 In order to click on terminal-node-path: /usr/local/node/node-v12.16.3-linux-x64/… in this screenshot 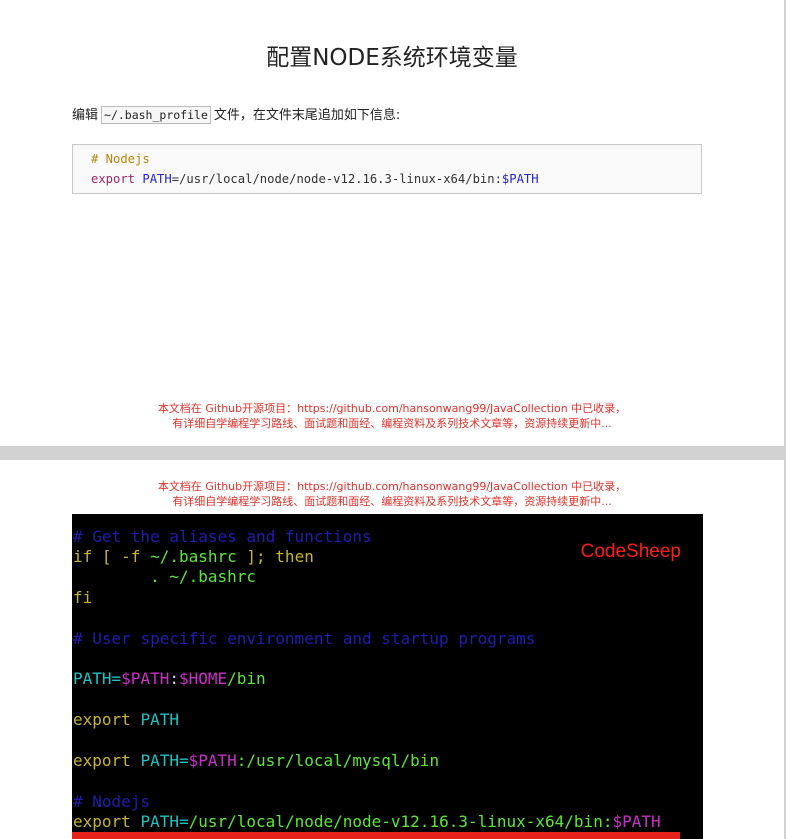, I will do `click(400, 821)`.